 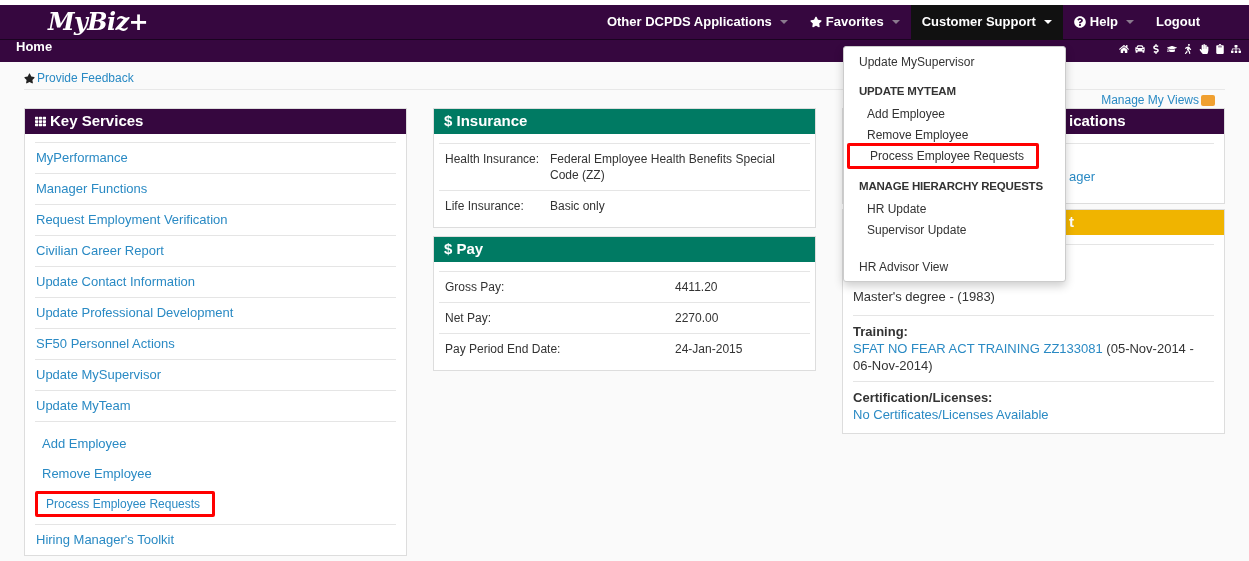 I want to click on service-link: Hiring Manager's Toolkit, so click(x=105, y=540).